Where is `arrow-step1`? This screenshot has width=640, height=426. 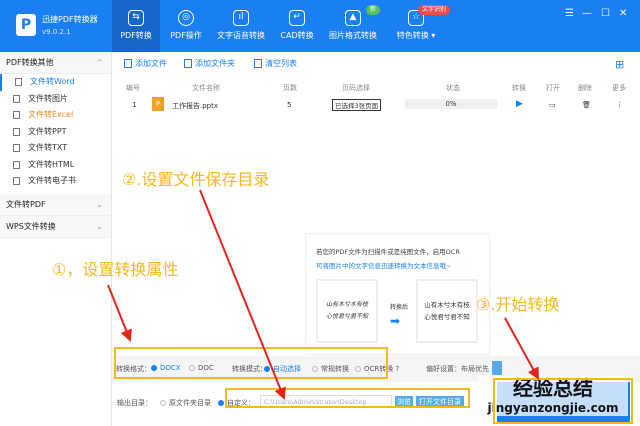 arrow-step1 is located at coordinates (119, 313).